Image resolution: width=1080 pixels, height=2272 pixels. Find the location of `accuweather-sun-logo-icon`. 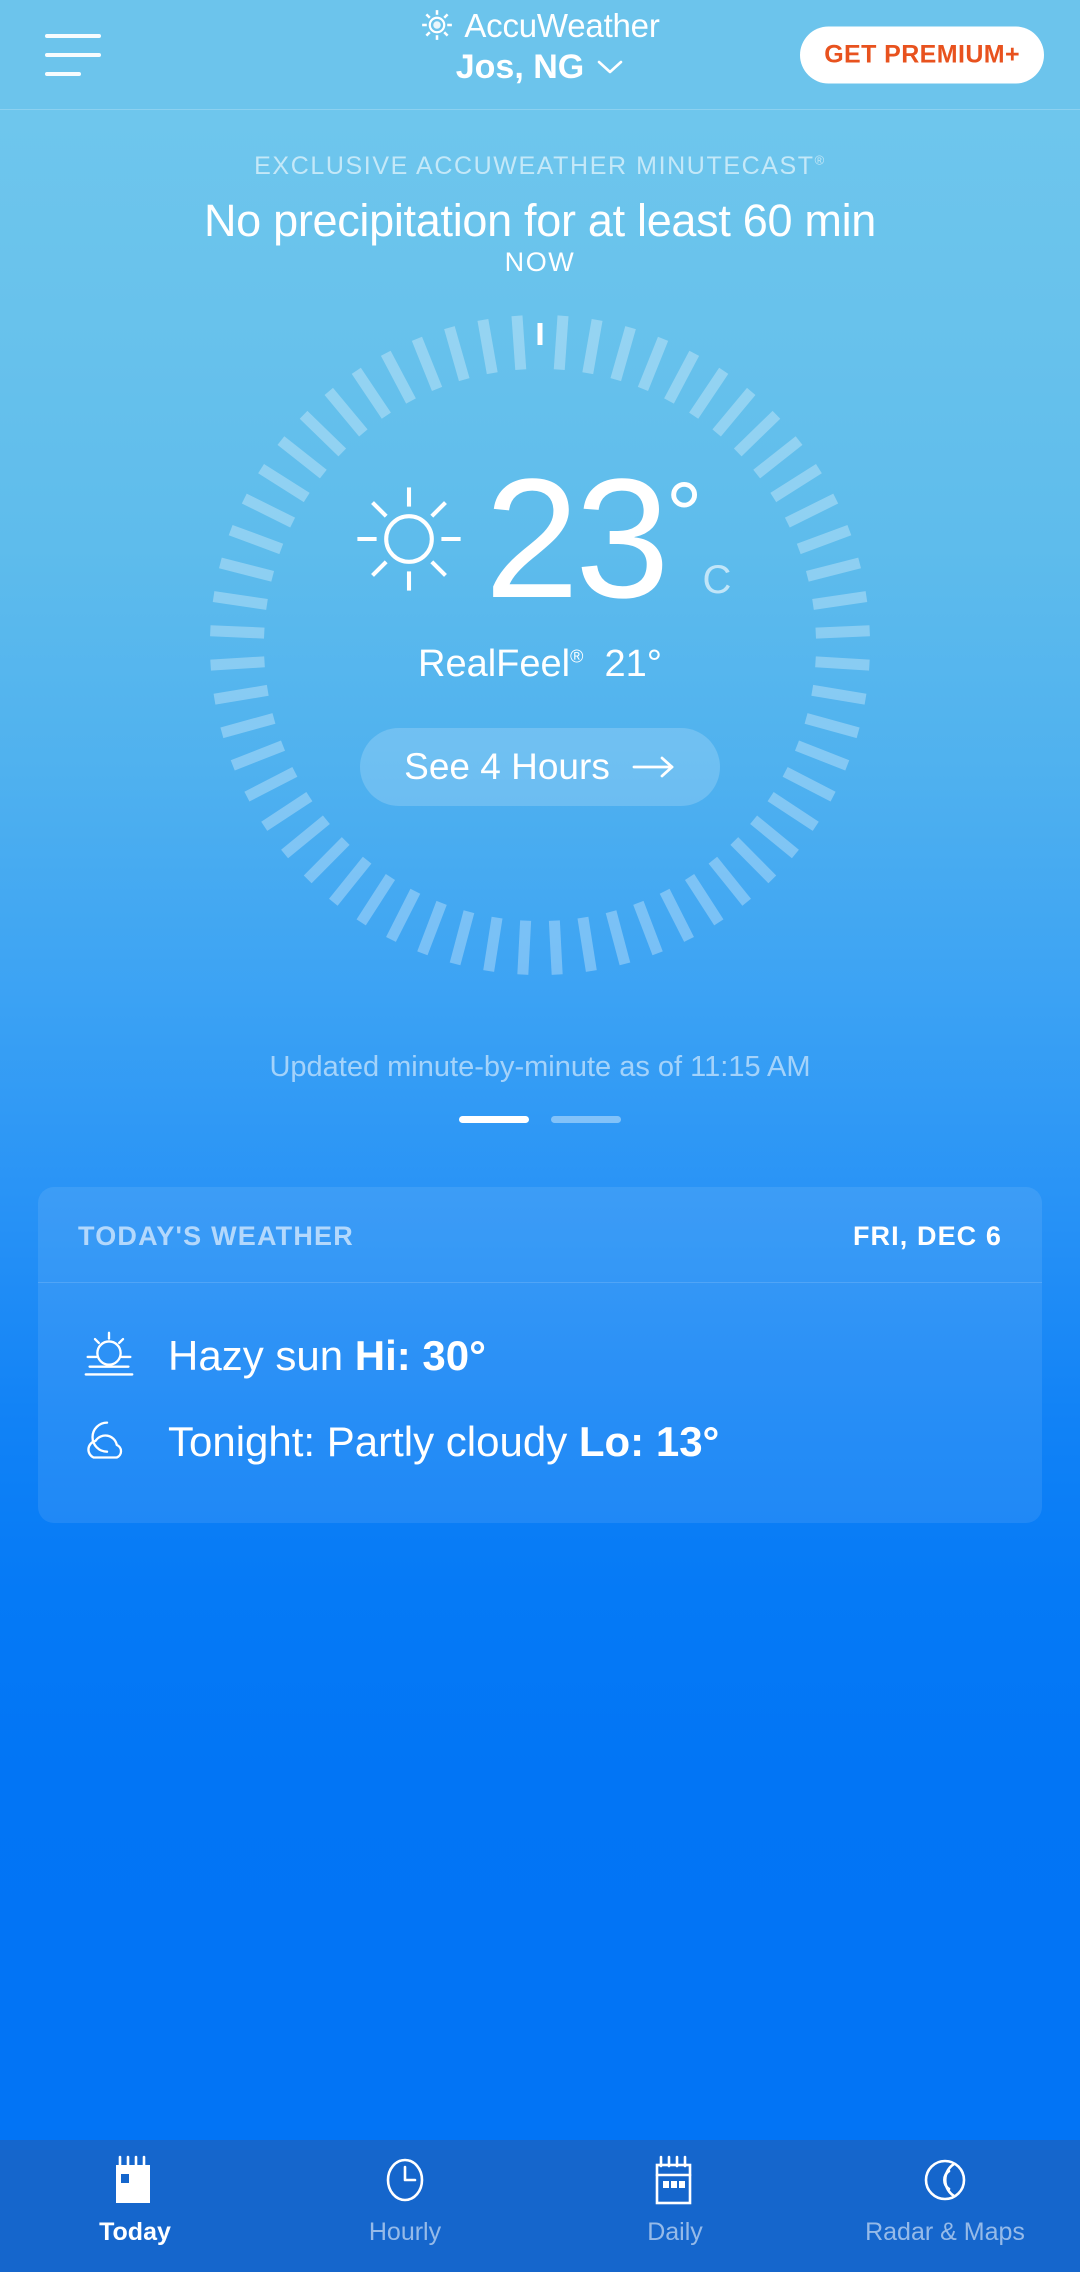

accuweather-sun-logo-icon is located at coordinates (437, 25).